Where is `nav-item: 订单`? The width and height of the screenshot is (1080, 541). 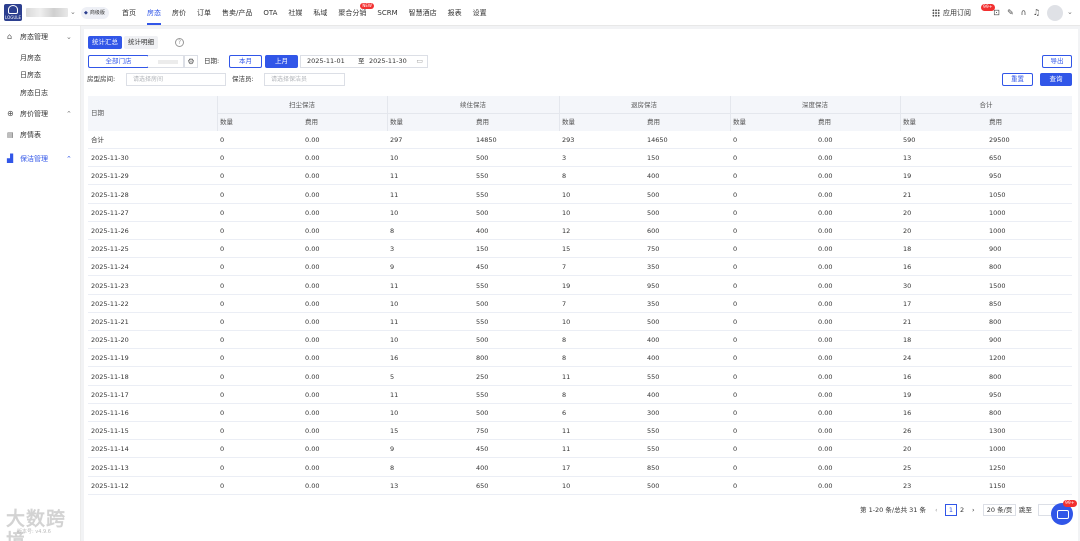 nav-item: 订单 is located at coordinates (204, 13).